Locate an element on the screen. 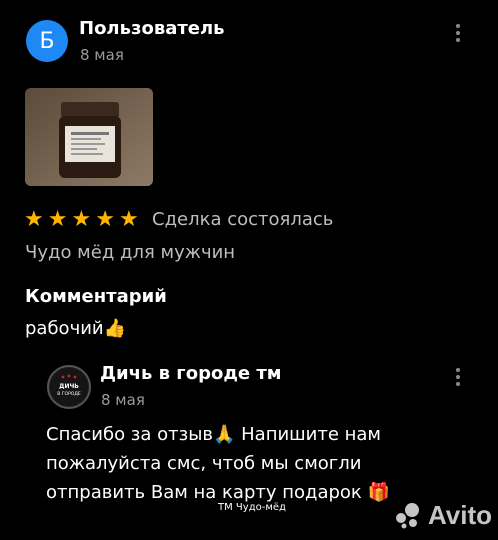 This screenshot has width=498, height=540. seller-avatar: ДИЧЬ В ГОРОДЕ is located at coordinates (69, 387).